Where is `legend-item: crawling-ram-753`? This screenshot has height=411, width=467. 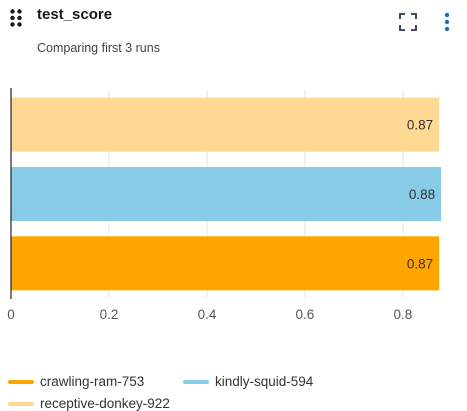
legend-item: crawling-ram-753 is located at coordinates (76, 381).